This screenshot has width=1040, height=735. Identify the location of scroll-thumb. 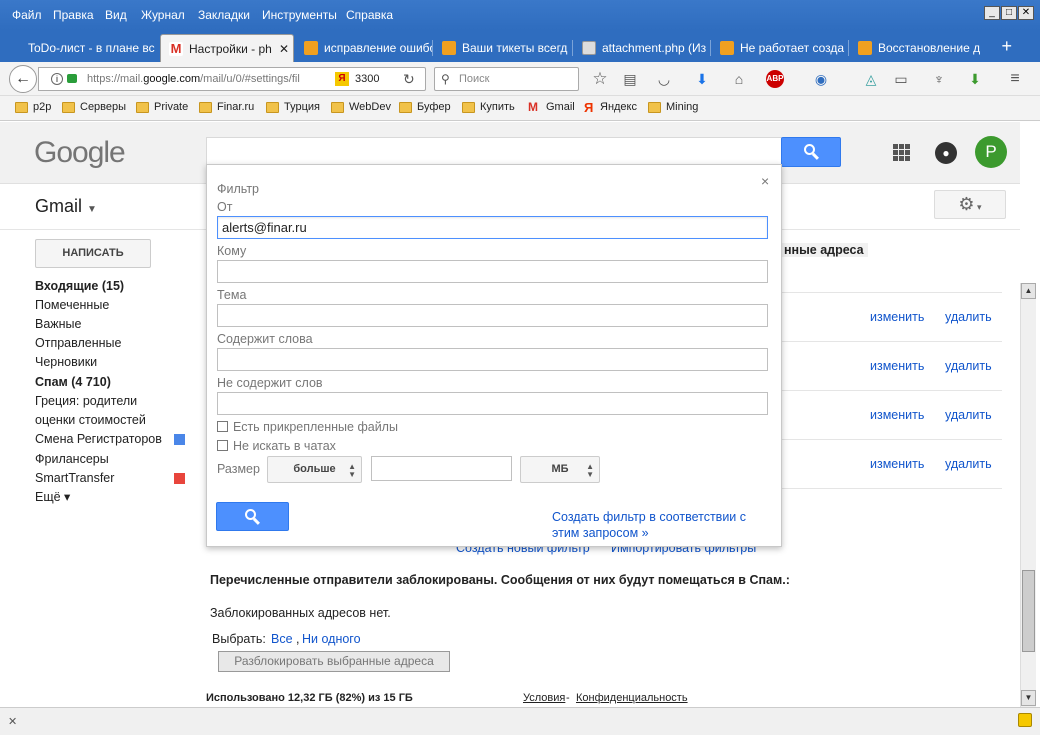
(1028, 611).